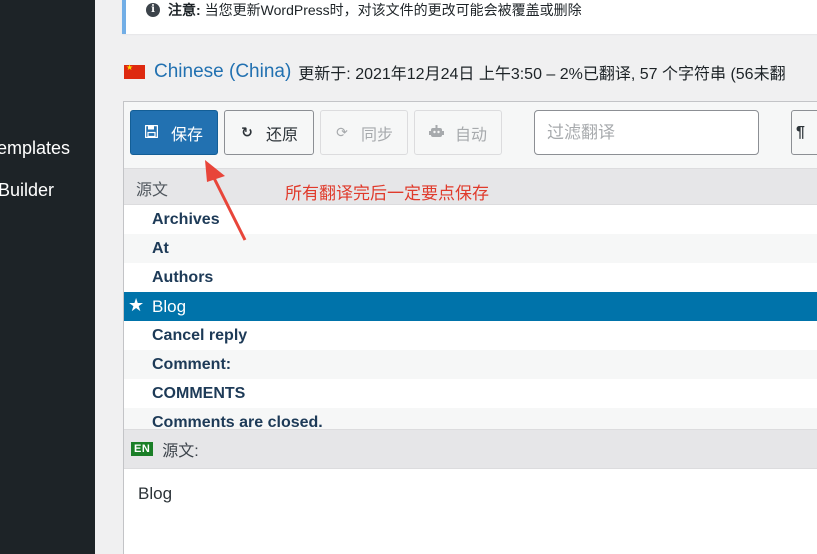  What do you see at coordinates (470, 364) in the screenshot?
I see `list-item: Comment:` at bounding box center [470, 364].